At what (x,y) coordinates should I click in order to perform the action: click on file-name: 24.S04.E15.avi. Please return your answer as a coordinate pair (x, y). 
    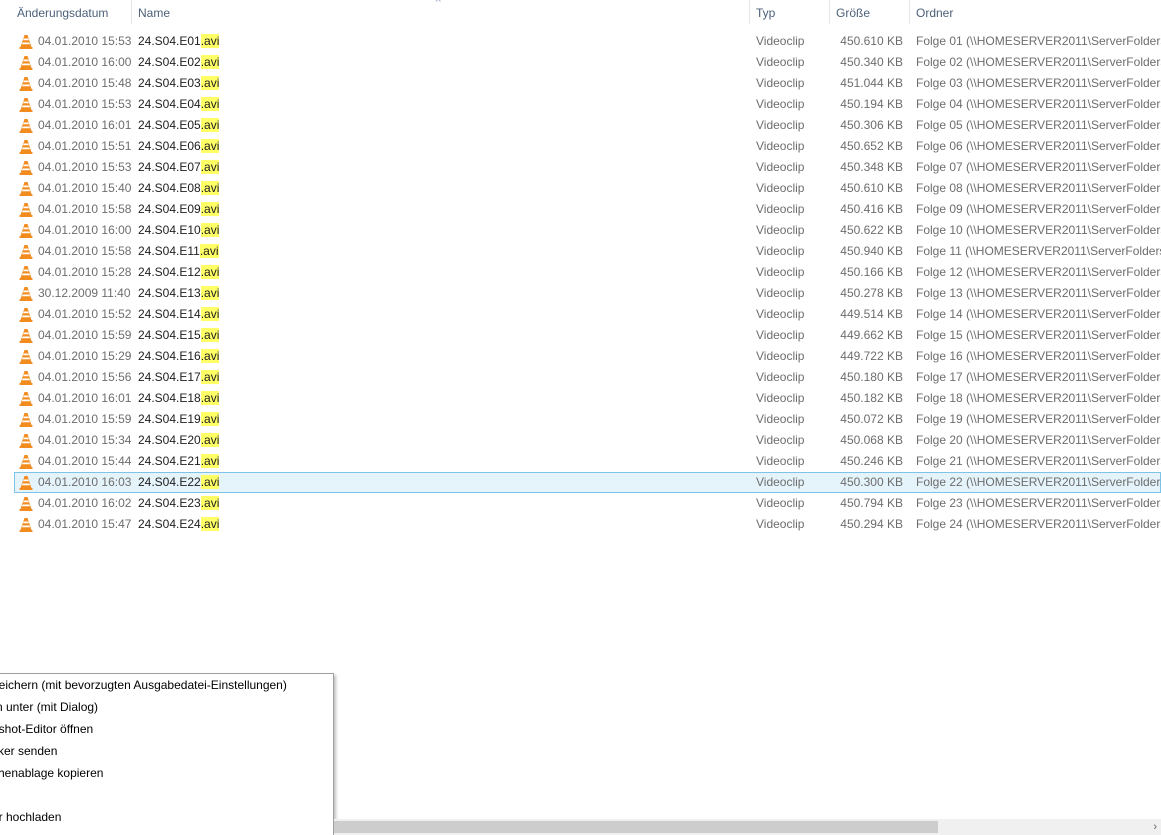
    Looking at the image, I should click on (438, 335).